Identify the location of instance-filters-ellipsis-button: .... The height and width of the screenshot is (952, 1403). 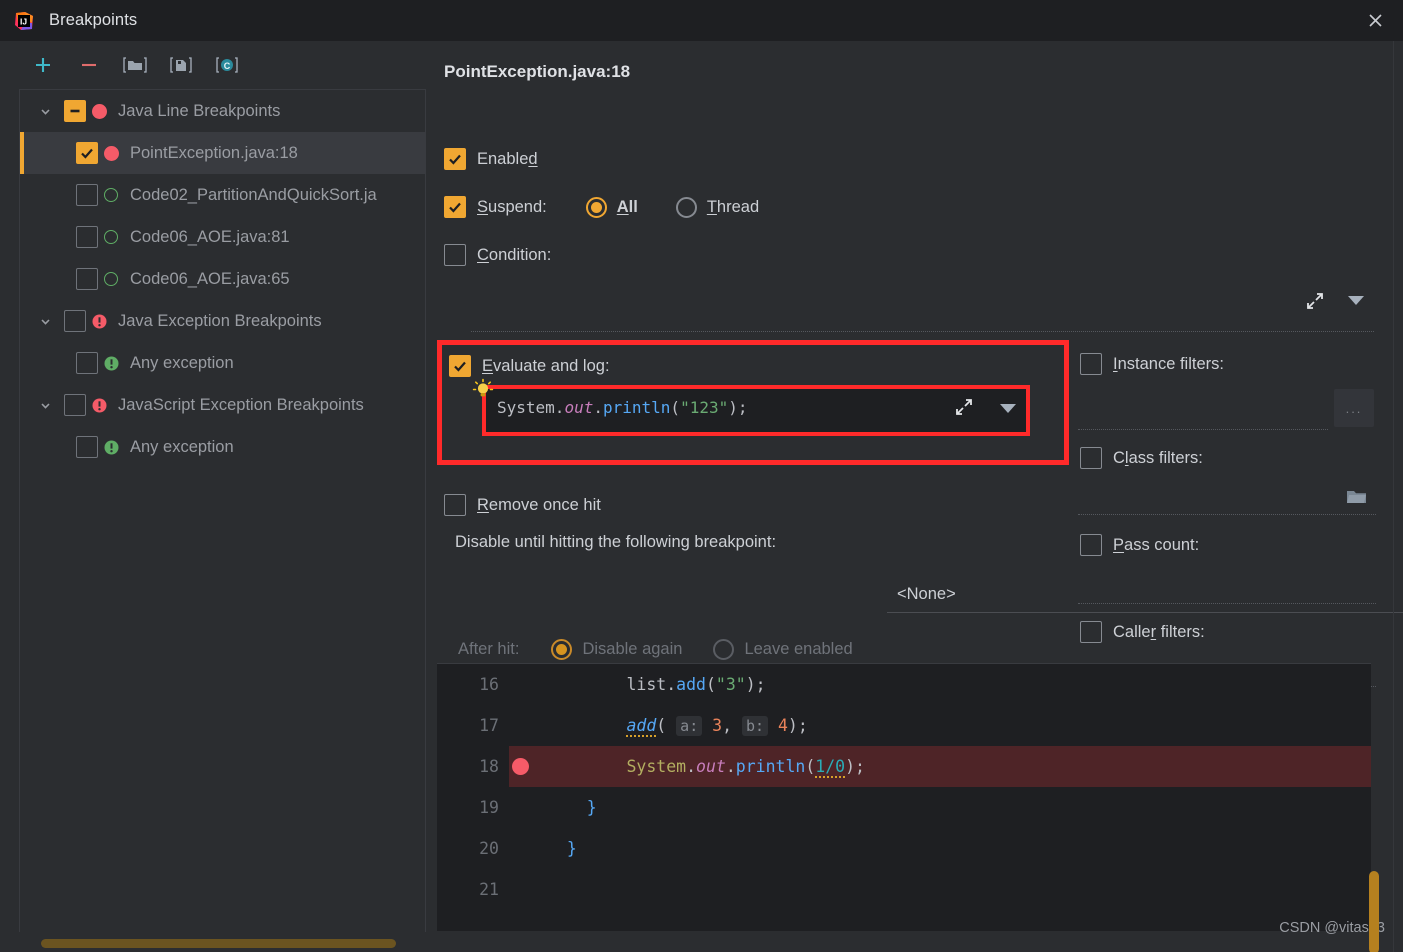
(1354, 408).